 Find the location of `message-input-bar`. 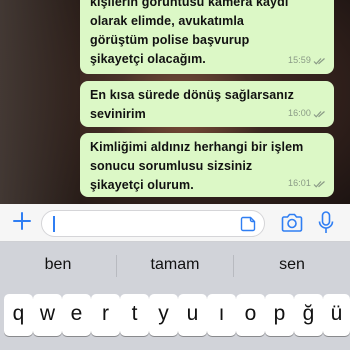

message-input-bar is located at coordinates (175, 223).